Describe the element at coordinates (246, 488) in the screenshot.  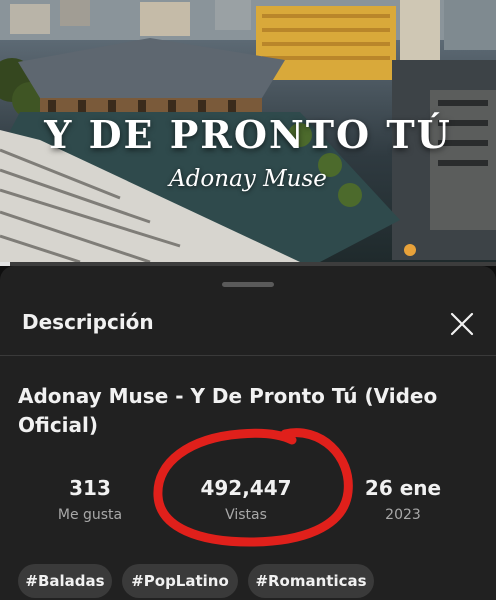
I see `views-count: 492,447` at that location.